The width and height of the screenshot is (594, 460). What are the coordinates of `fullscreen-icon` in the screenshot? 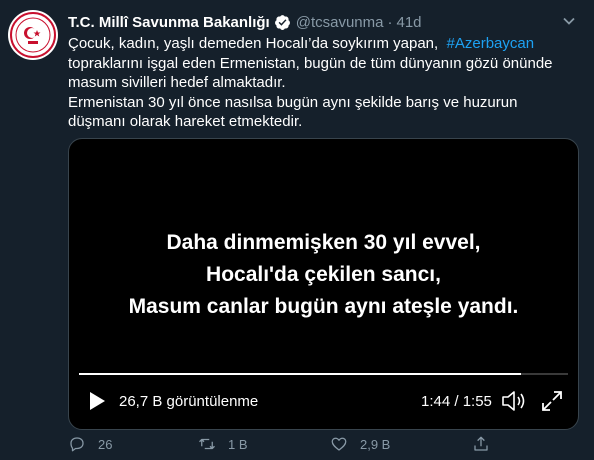 It's located at (552, 401).